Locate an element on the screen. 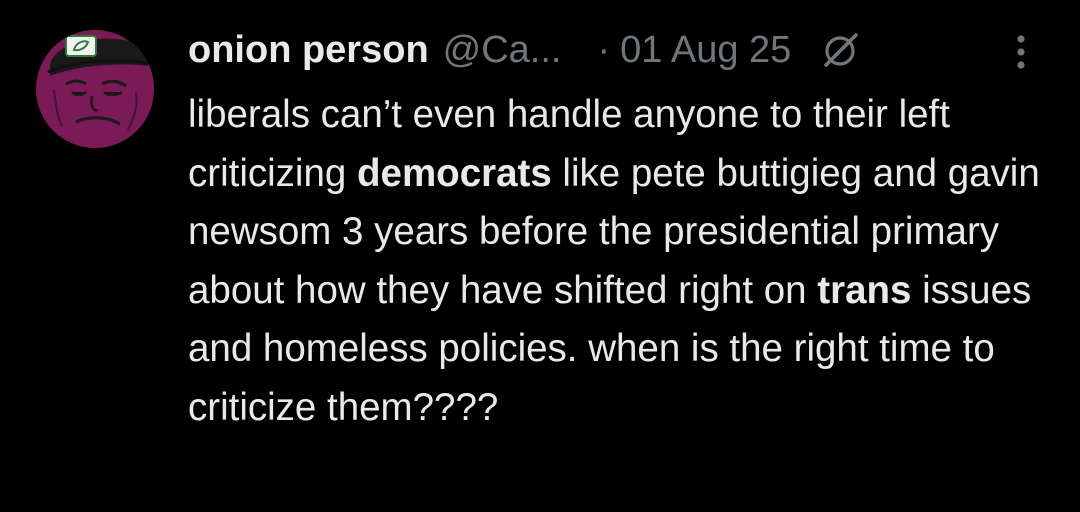 Image resolution: width=1080 pixels, height=512 pixels. onion-character-icon is located at coordinates (95, 89).